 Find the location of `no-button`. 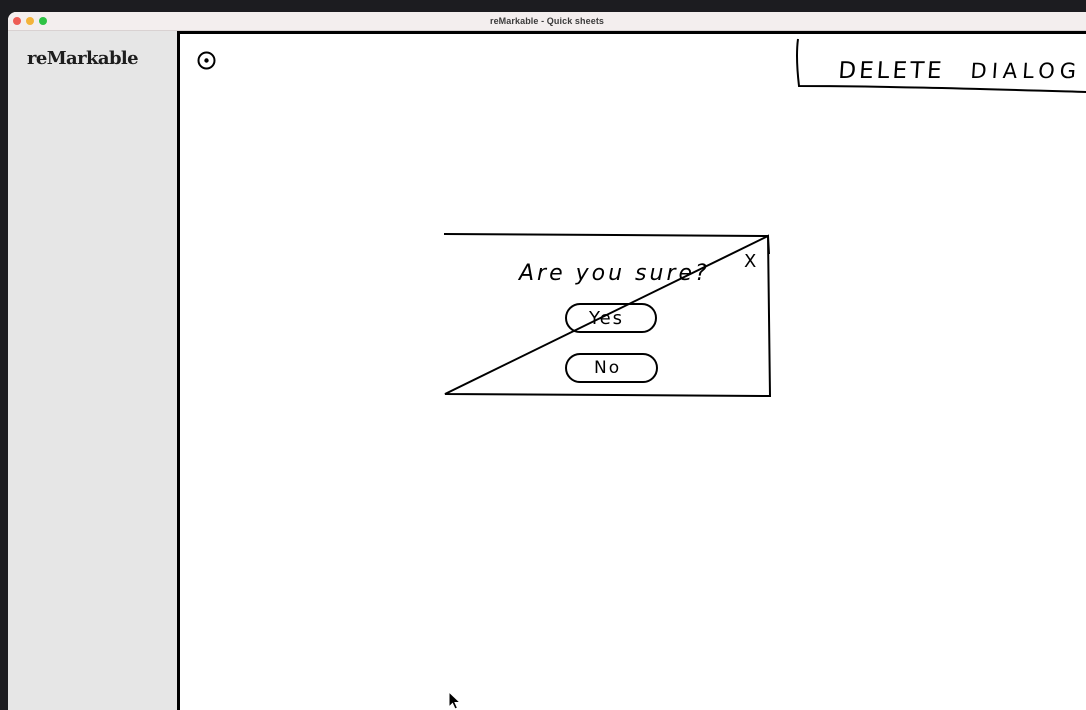

no-button is located at coordinates (611, 368).